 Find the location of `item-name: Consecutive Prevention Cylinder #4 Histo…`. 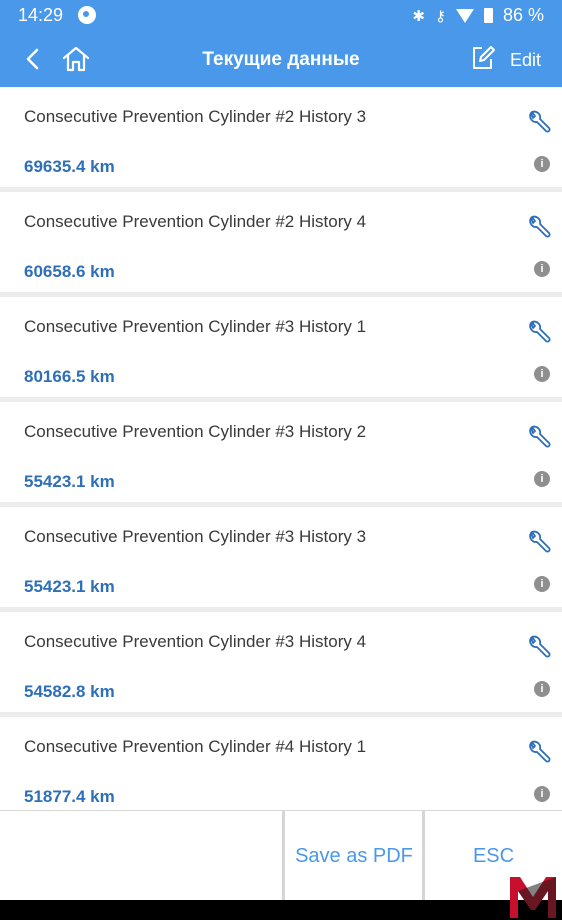

item-name: Consecutive Prevention Cylinder #4 Histo… is located at coordinates (195, 746).